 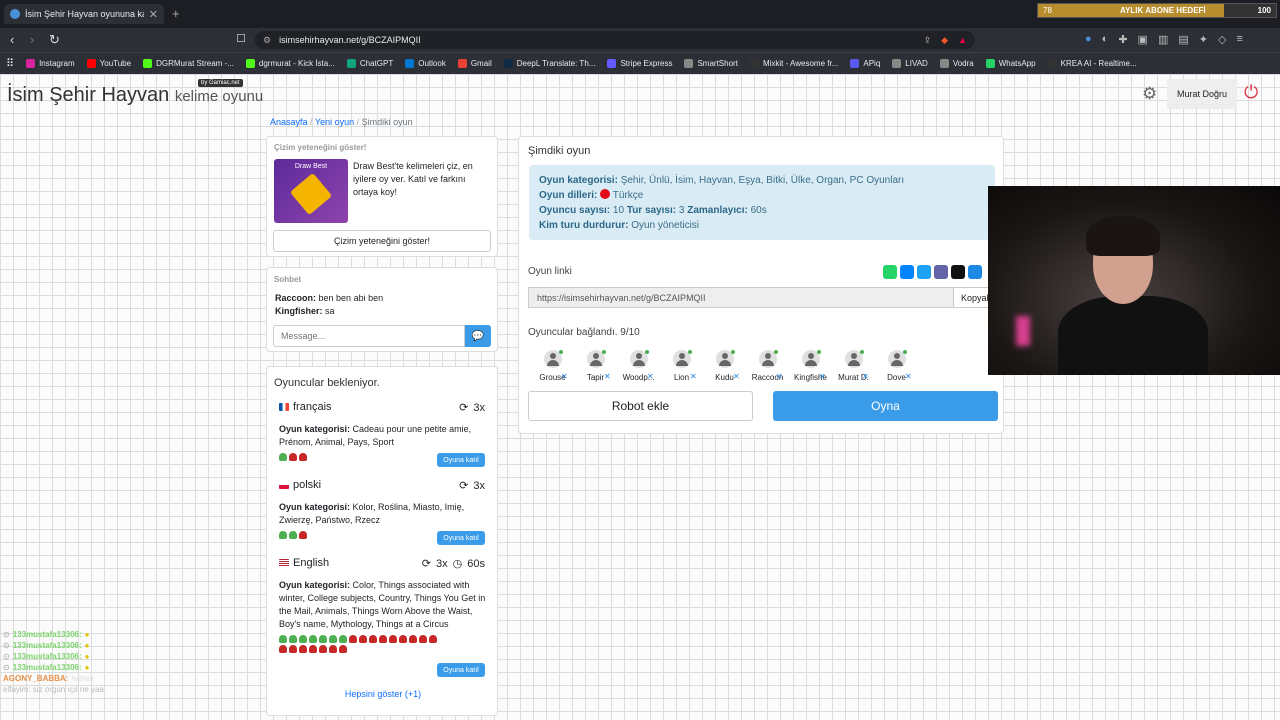 What do you see at coordinates (288, 279) in the screenshot?
I see `chat-title: Sohbet` at bounding box center [288, 279].